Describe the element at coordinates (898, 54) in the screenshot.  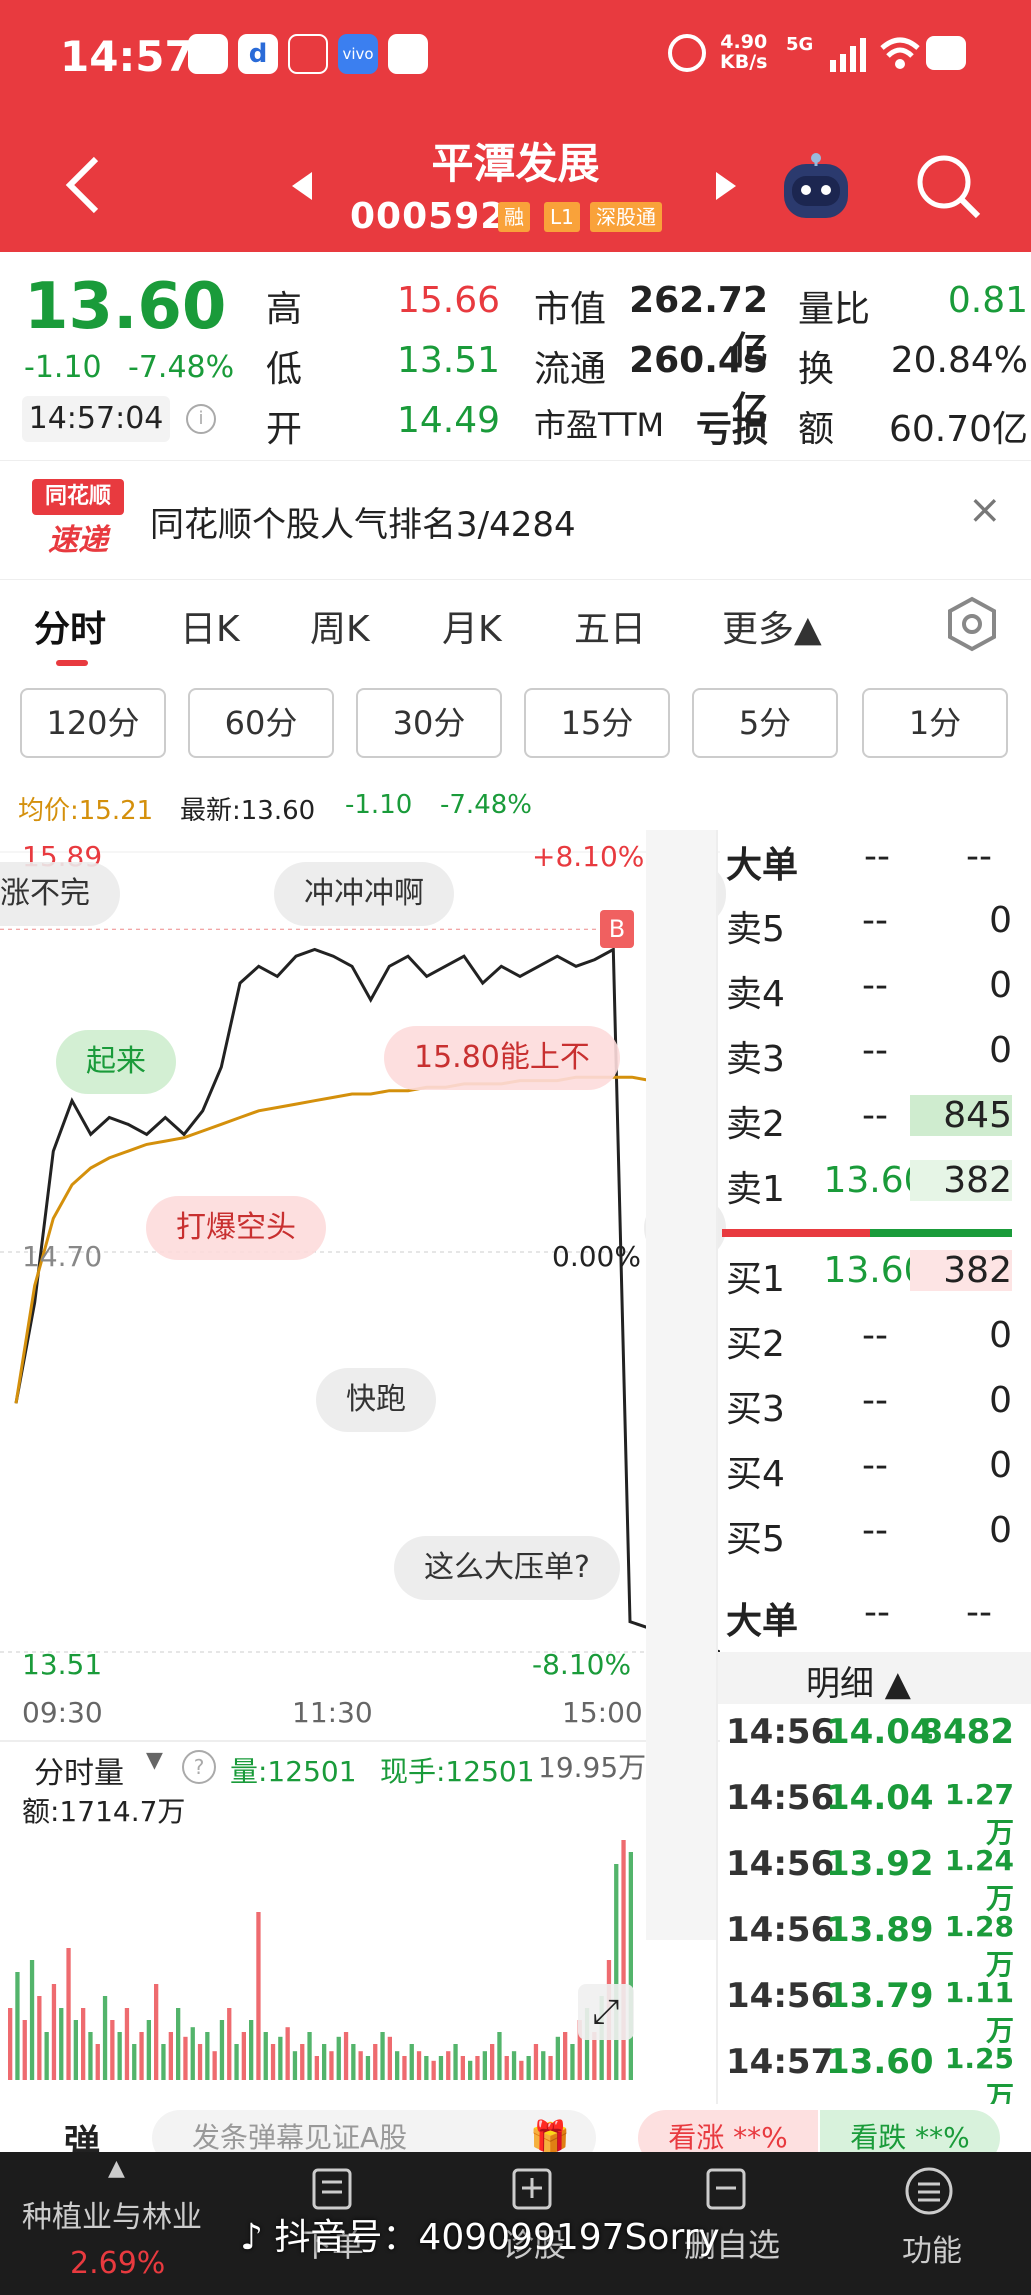
I see `status-icons` at that location.